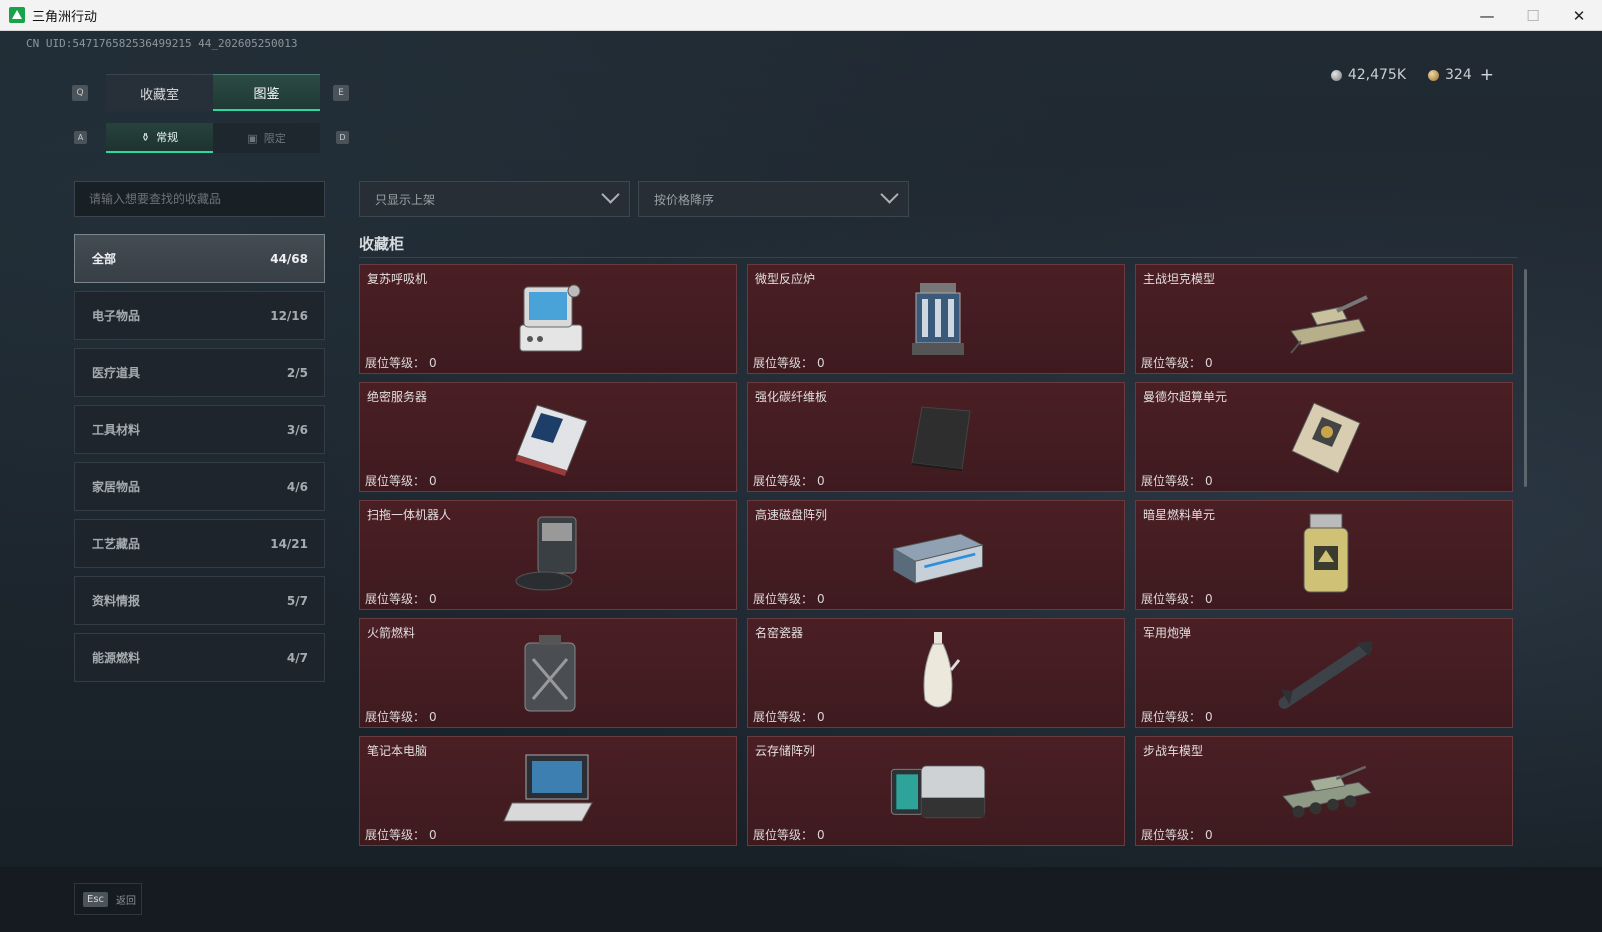 The width and height of the screenshot is (1602, 932). I want to click on tab-regular-label: 常规, so click(167, 137).